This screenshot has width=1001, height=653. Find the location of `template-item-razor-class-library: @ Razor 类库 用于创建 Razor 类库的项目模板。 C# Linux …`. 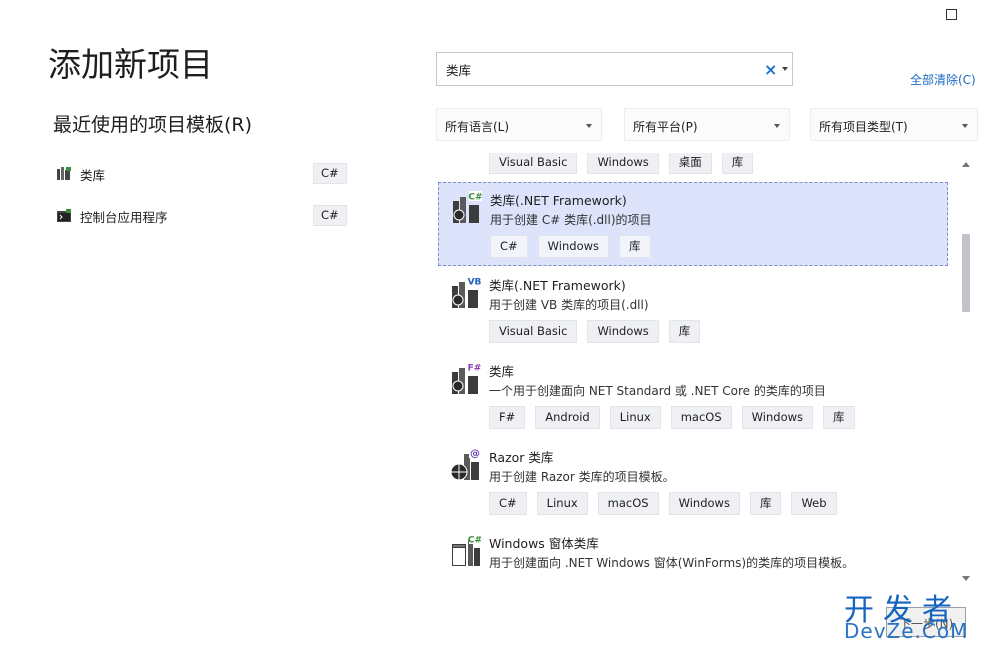

template-item-razor-class-library: @ Razor 类库 用于创建 Razor 类库的项目模板。 C# Linux … is located at coordinates (693, 482).